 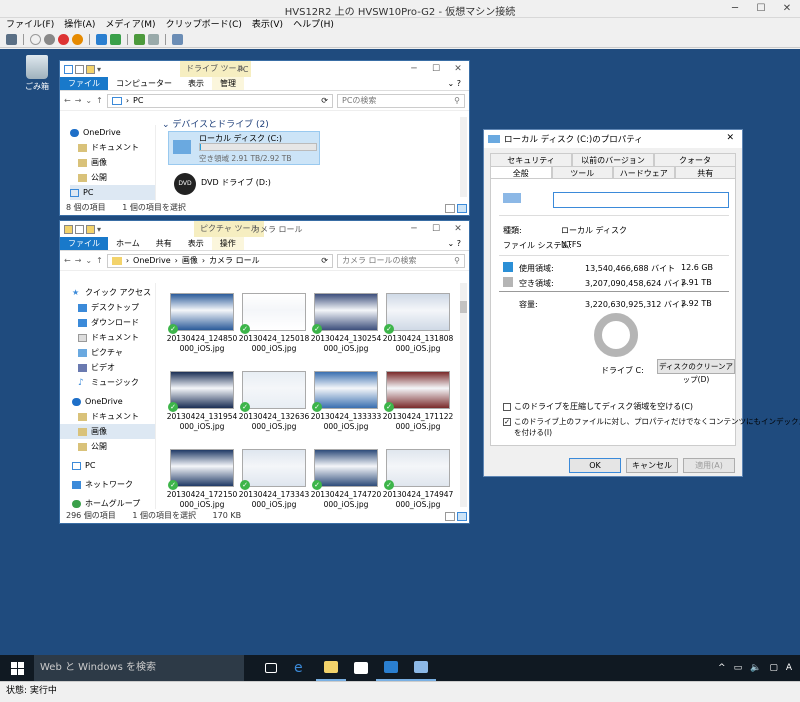 What do you see at coordinates (113, 322) in the screenshot?
I see `nav-downloads: ダウンロード` at bounding box center [113, 322].